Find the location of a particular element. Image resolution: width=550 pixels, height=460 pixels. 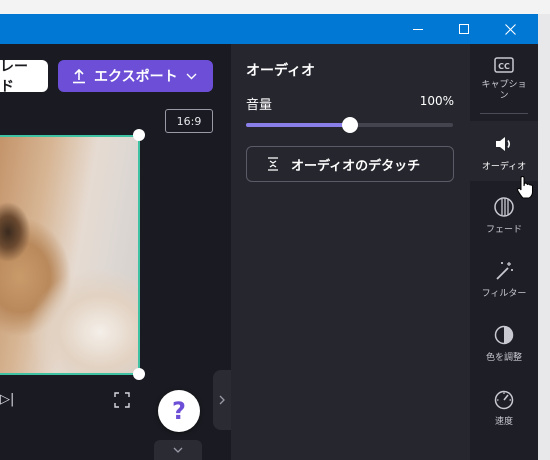

maximize-icon is located at coordinates (464, 29).